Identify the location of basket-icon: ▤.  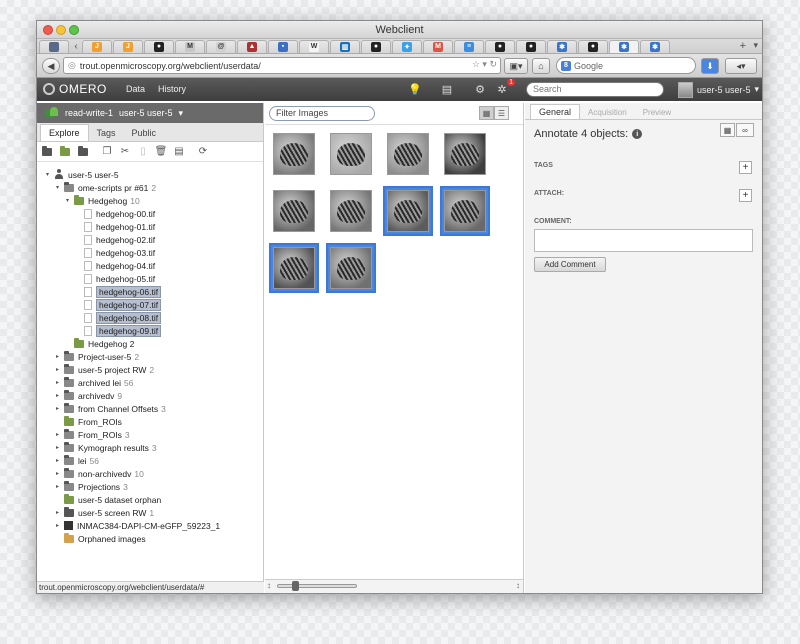
(447, 89).